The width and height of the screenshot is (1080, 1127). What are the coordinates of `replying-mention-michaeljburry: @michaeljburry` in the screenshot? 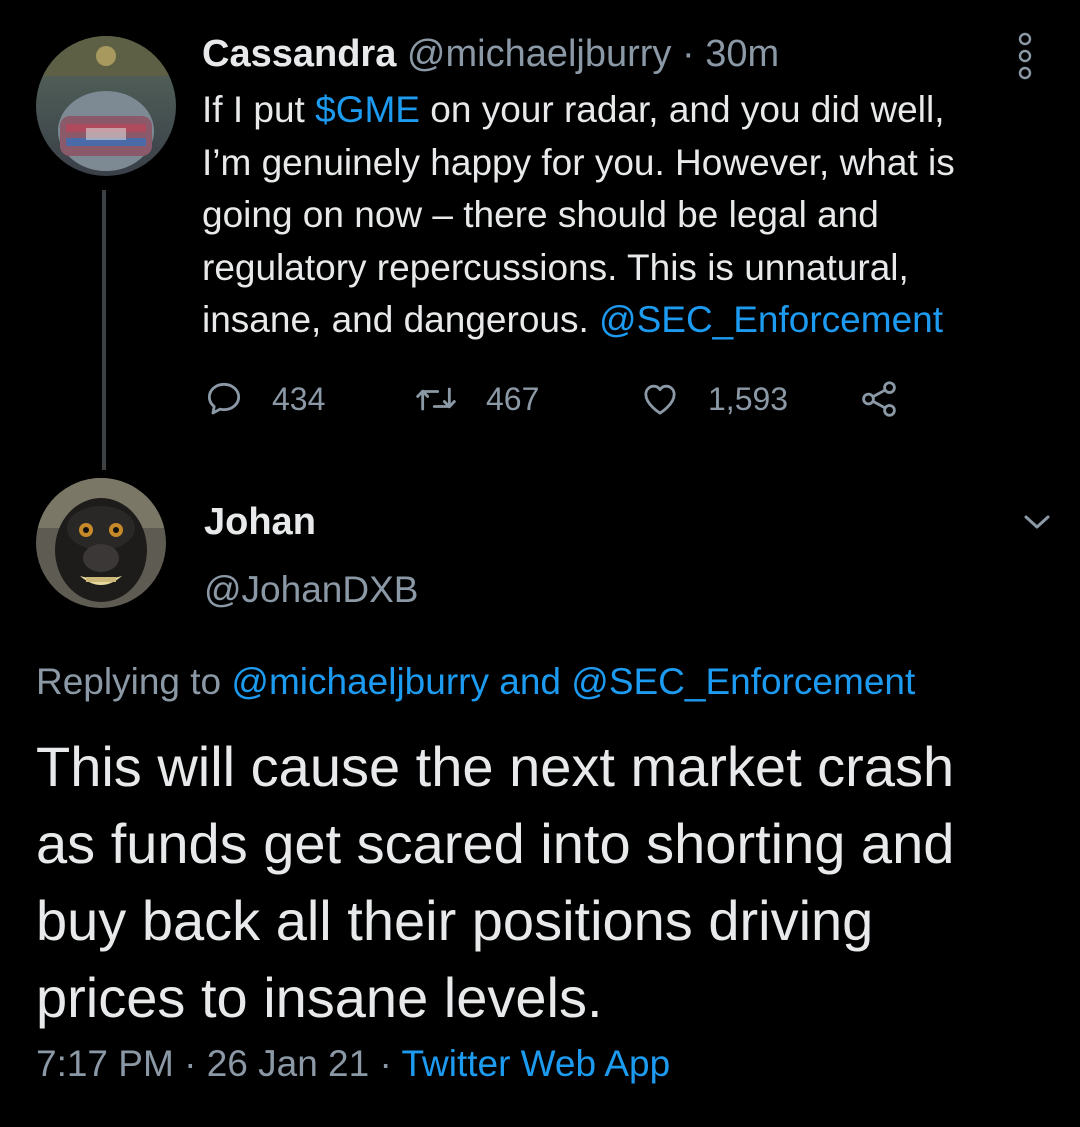 It's located at (360, 681).